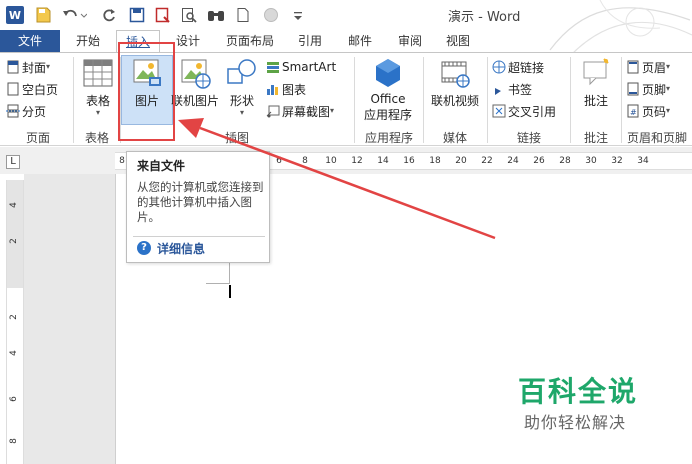 This screenshot has height=464, width=692. What do you see at coordinates (357, 161) in the screenshot?
I see `ruler-number: 12` at bounding box center [357, 161].